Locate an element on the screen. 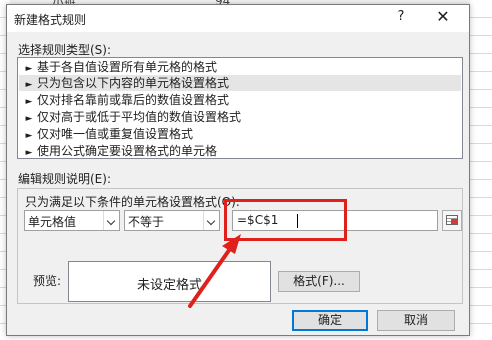 This screenshot has width=492, height=340. cell-value-select: 单元格值 is located at coordinates (72, 220).